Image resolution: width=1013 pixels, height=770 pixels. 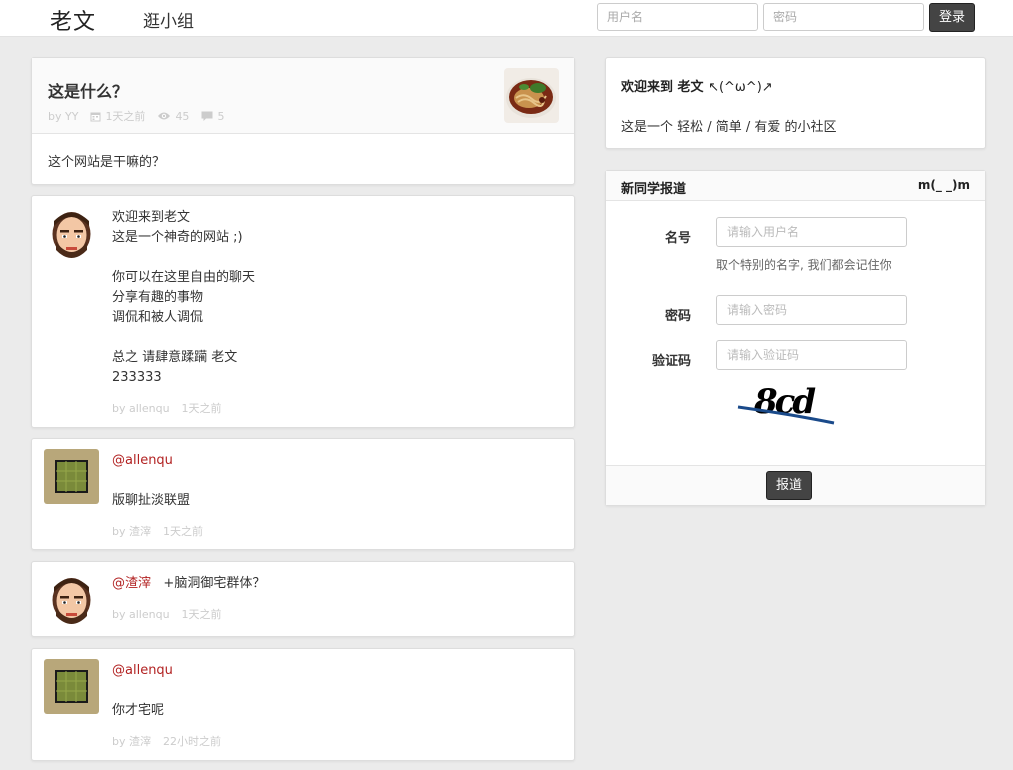 I want to click on name-label: 名号, so click(x=677, y=238).